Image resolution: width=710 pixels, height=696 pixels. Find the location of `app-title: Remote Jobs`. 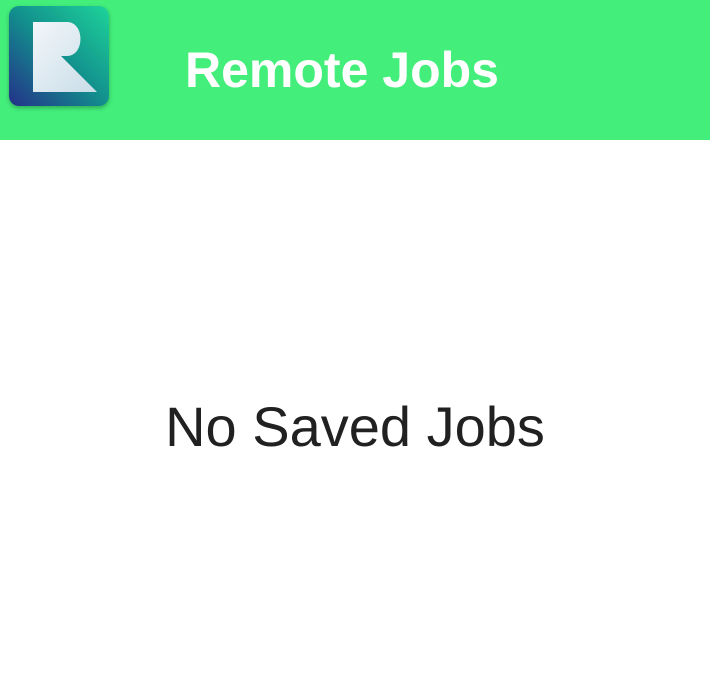

app-title: Remote Jobs is located at coordinates (342, 70).